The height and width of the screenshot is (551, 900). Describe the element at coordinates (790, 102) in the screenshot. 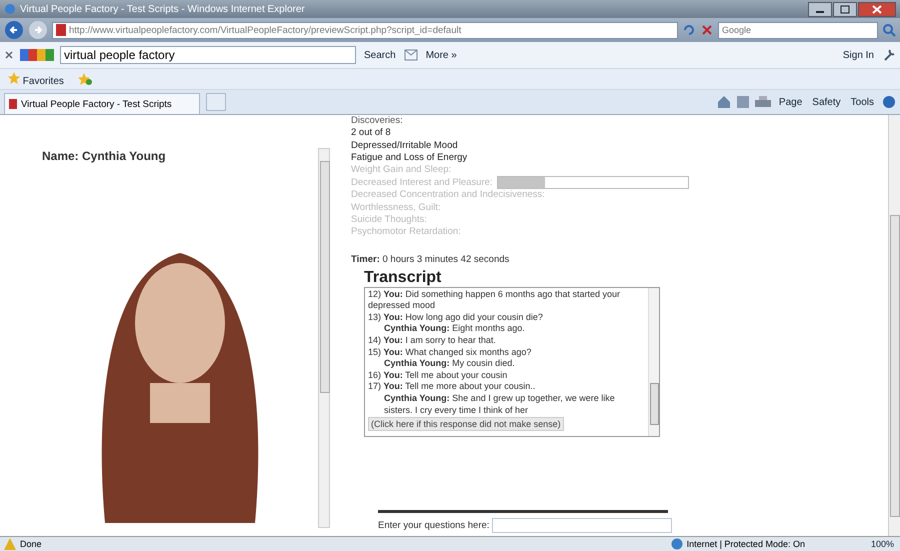

I see `menu-button: Page` at that location.